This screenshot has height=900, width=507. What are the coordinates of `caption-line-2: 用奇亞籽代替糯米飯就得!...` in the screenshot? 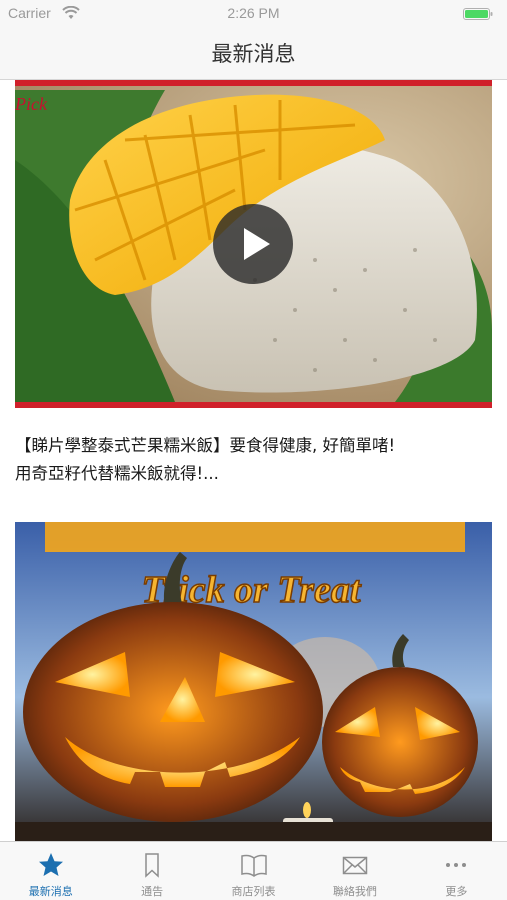 It's located at (117, 473).